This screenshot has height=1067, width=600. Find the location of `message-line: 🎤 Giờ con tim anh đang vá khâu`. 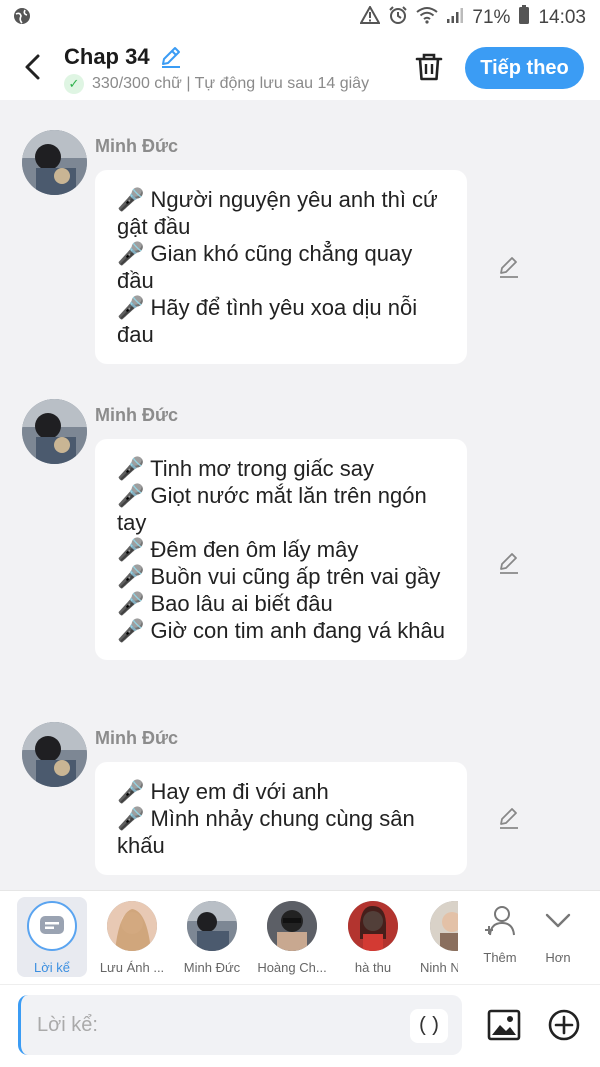

message-line: 🎤 Giờ con tim anh đang vá khâu is located at coordinates (281, 630).